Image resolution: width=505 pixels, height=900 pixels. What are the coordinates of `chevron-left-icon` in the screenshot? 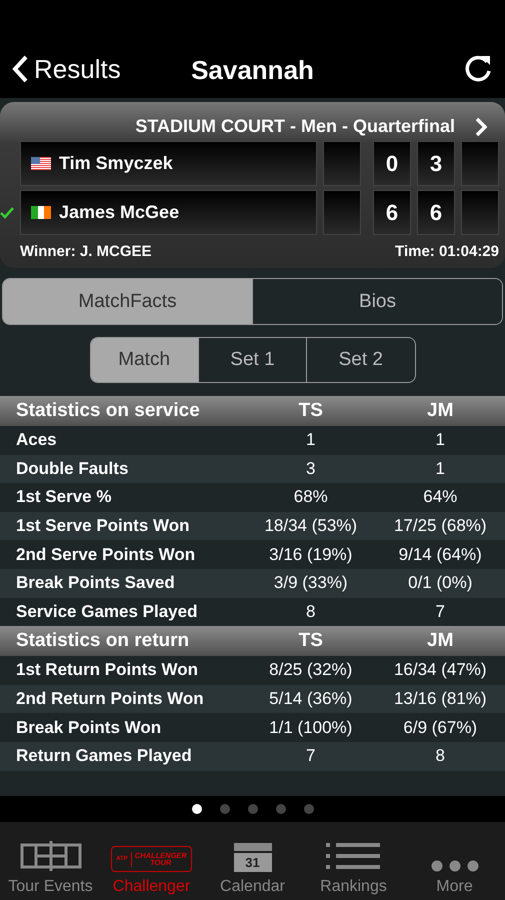 It's located at (20, 69).